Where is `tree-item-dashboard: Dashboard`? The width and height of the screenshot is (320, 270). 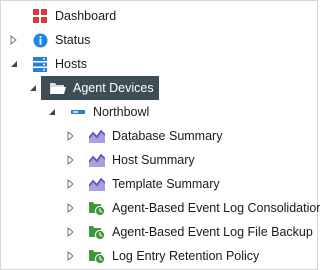 tree-item-dashboard: Dashboard is located at coordinates (159, 16).